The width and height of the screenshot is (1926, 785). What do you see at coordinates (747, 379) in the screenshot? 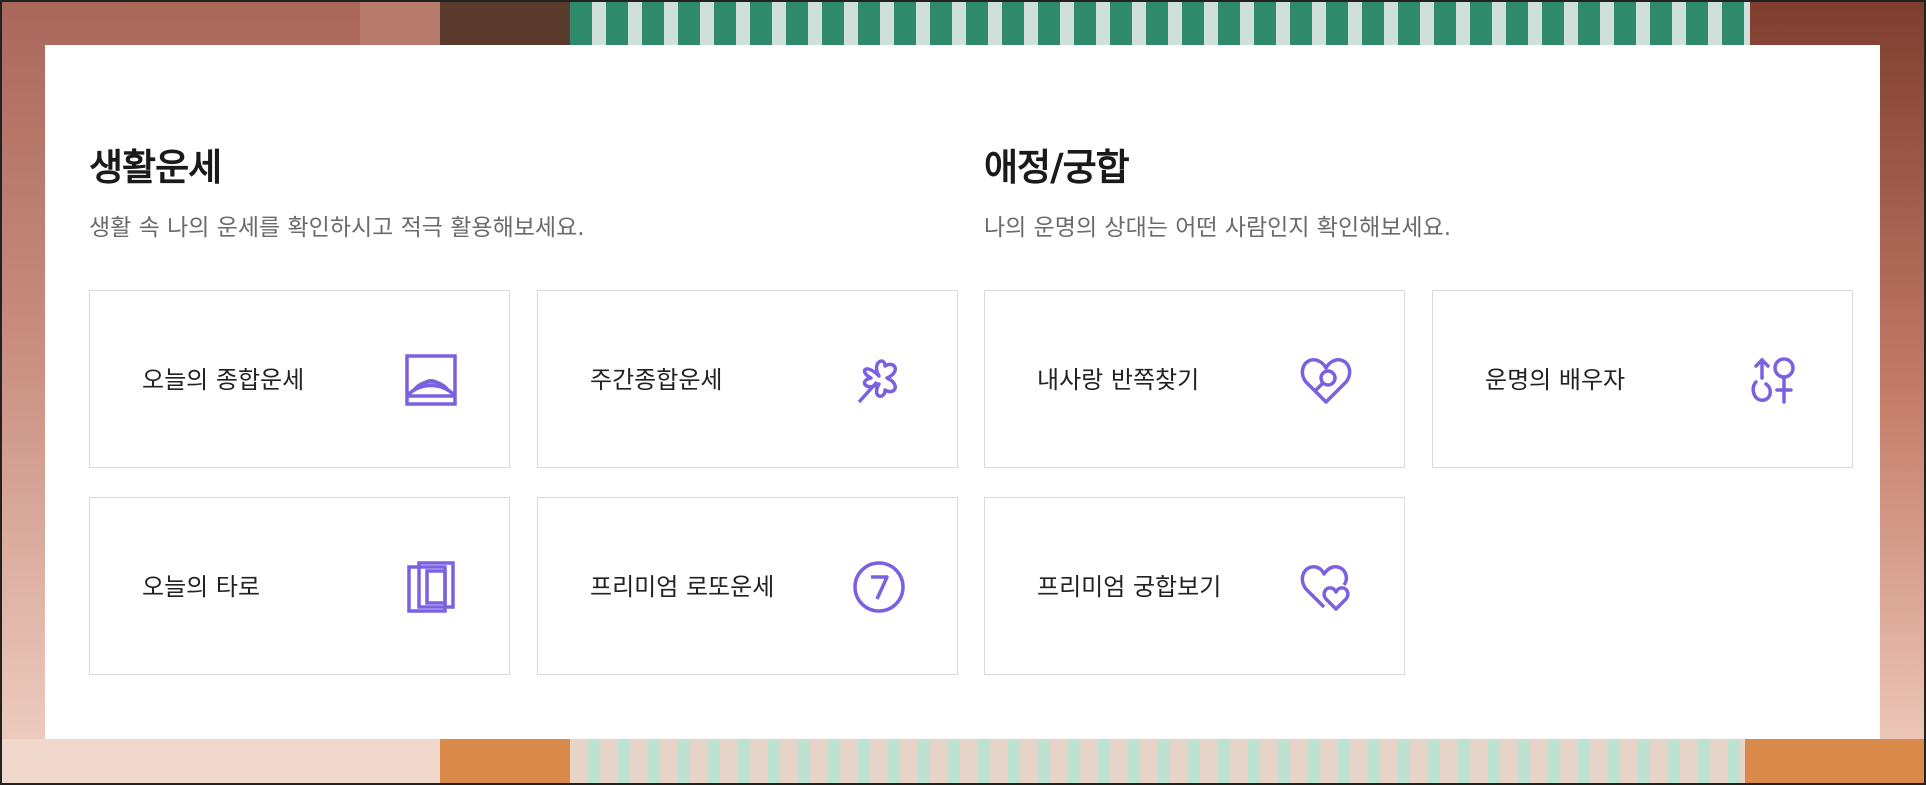
I see `card-weekly-fortune: 주간종합운세` at bounding box center [747, 379].